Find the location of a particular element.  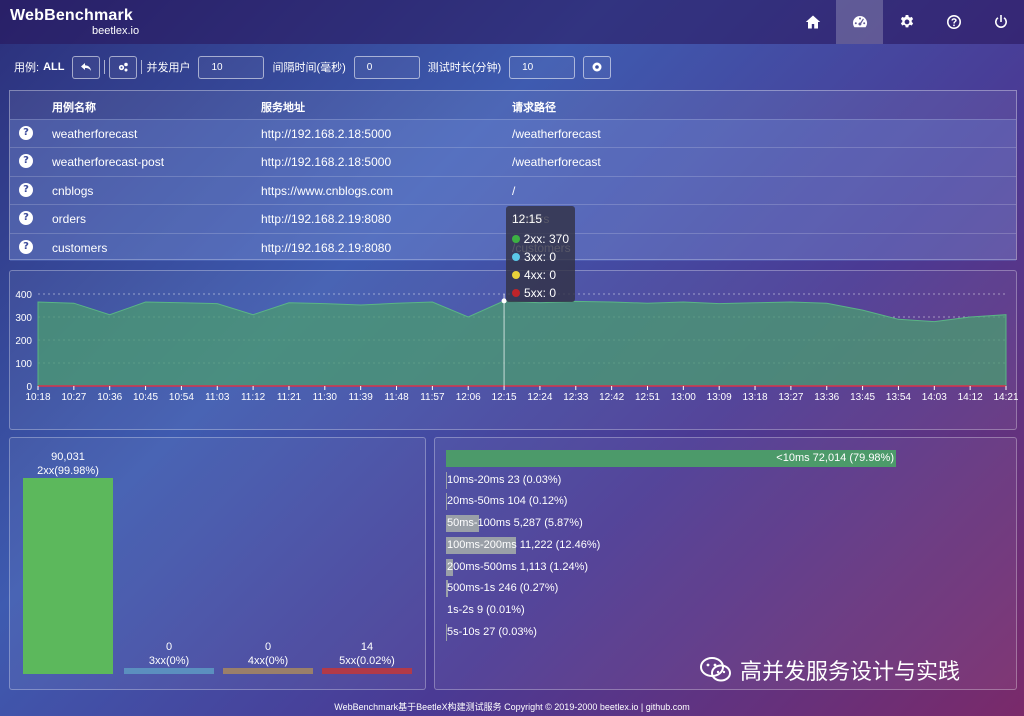

series-area is located at coordinates (522, 343).